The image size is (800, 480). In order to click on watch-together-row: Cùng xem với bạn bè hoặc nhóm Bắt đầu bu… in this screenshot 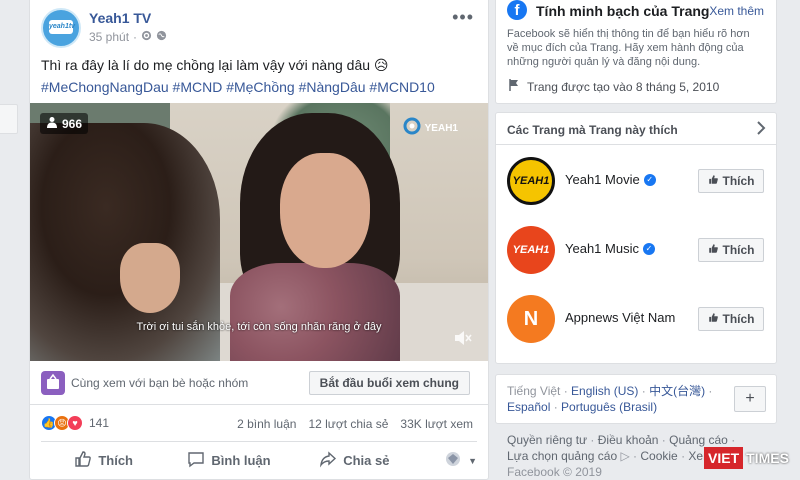, I will do `click(259, 383)`.